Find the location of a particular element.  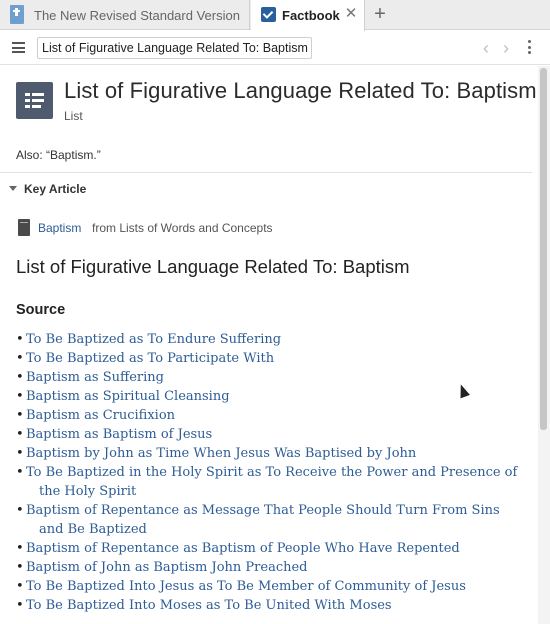

list-item-link-continued: the Holy Spirit is located at coordinates (274, 491).